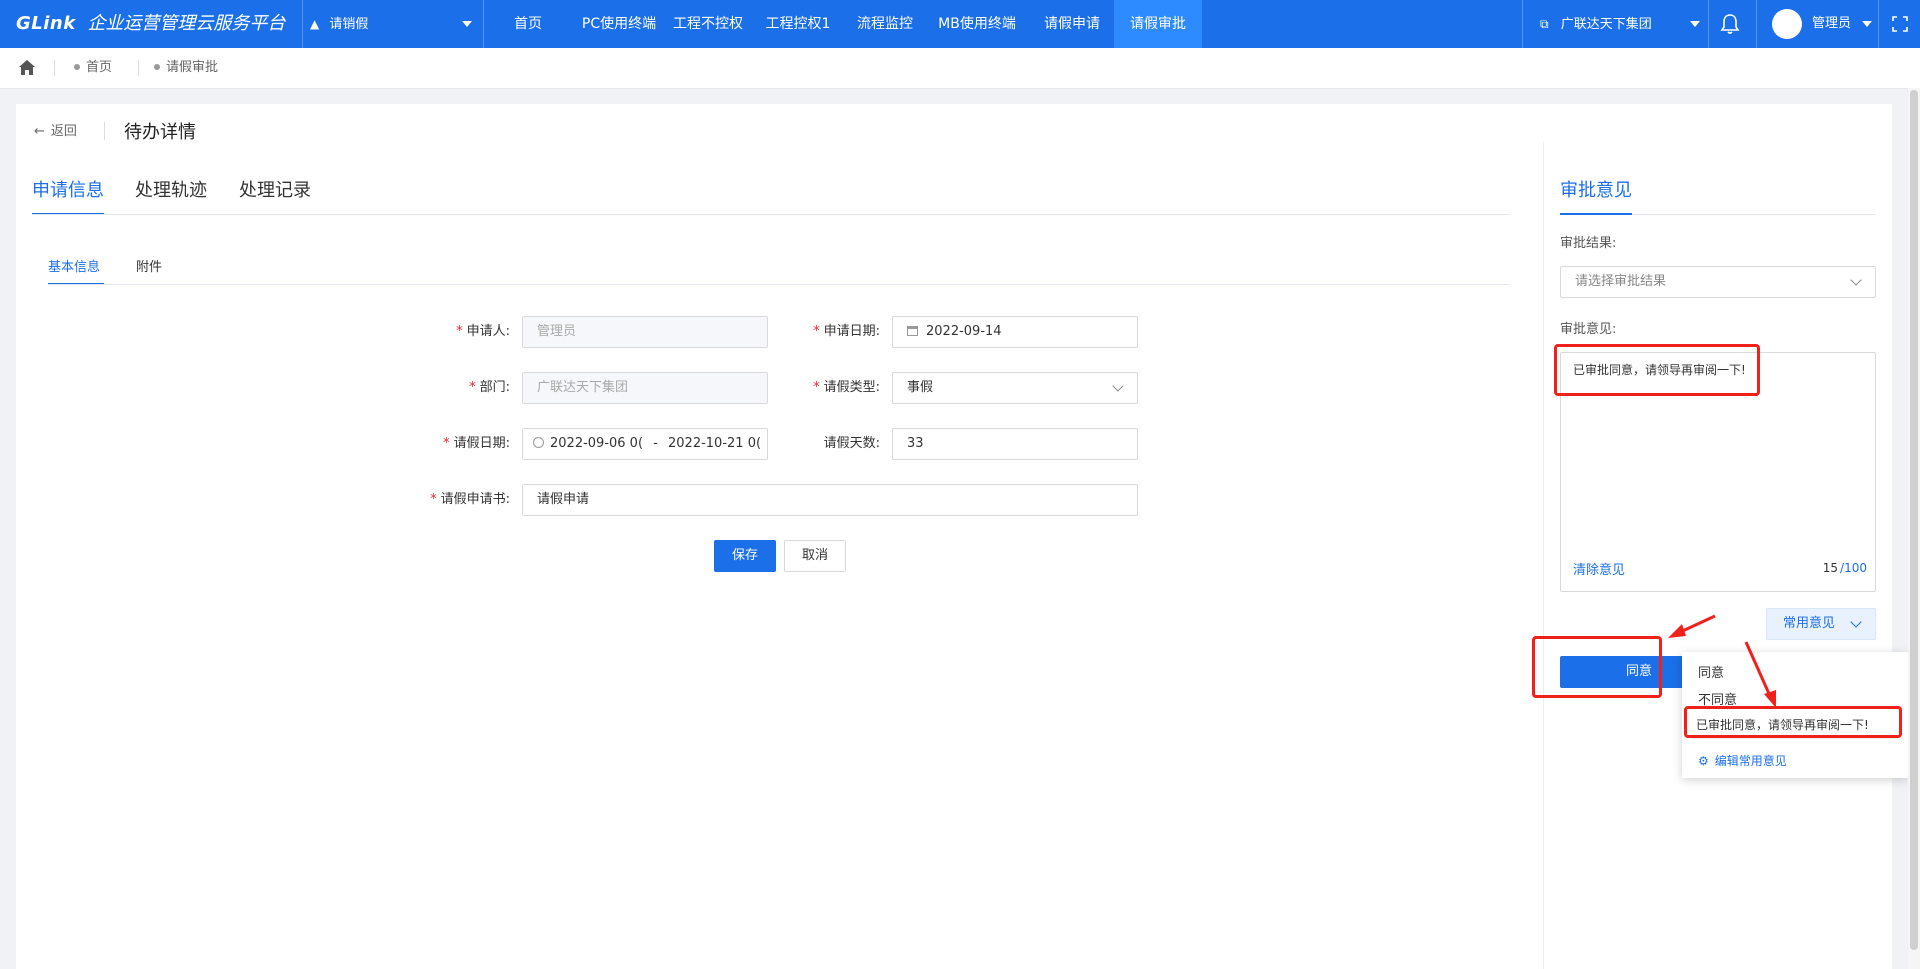 Image resolution: width=1920 pixels, height=969 pixels. I want to click on dropdown-divider, so click(1795, 738).